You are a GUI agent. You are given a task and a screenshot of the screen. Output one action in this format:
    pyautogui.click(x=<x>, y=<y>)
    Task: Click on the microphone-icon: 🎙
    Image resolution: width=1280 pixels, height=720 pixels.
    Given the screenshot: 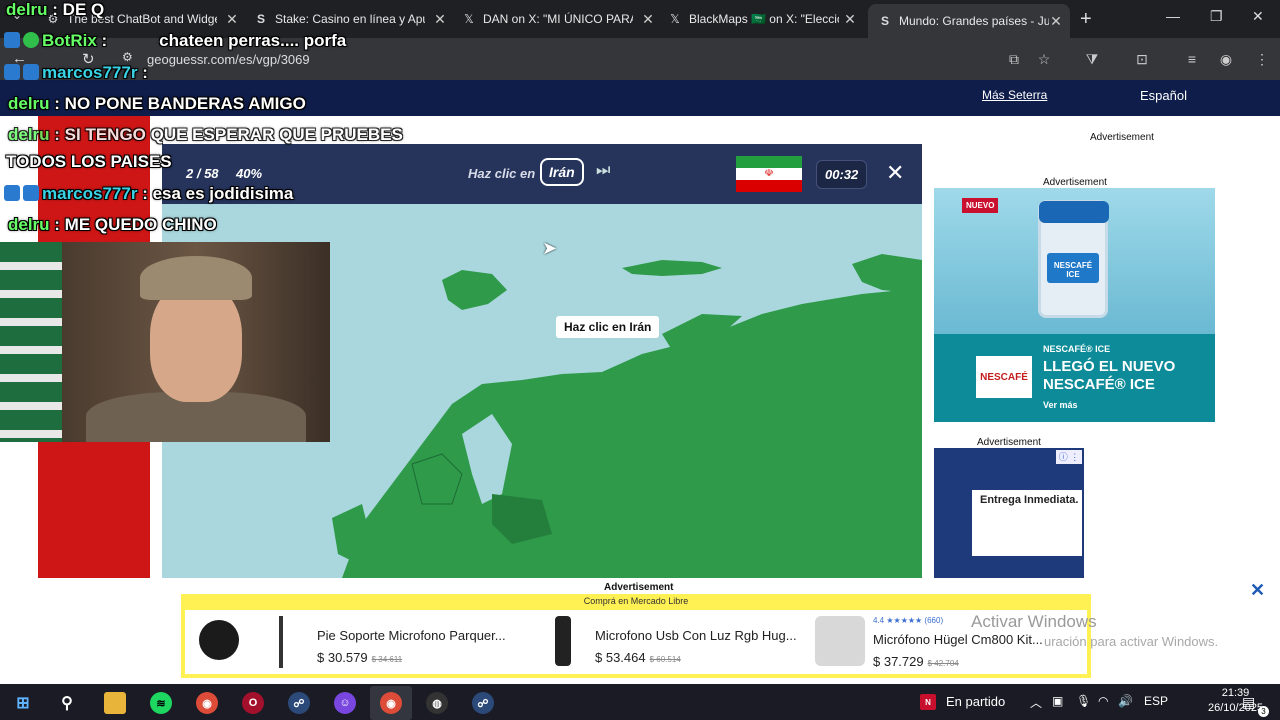 What is the action you would take?
    pyautogui.click(x=1083, y=701)
    